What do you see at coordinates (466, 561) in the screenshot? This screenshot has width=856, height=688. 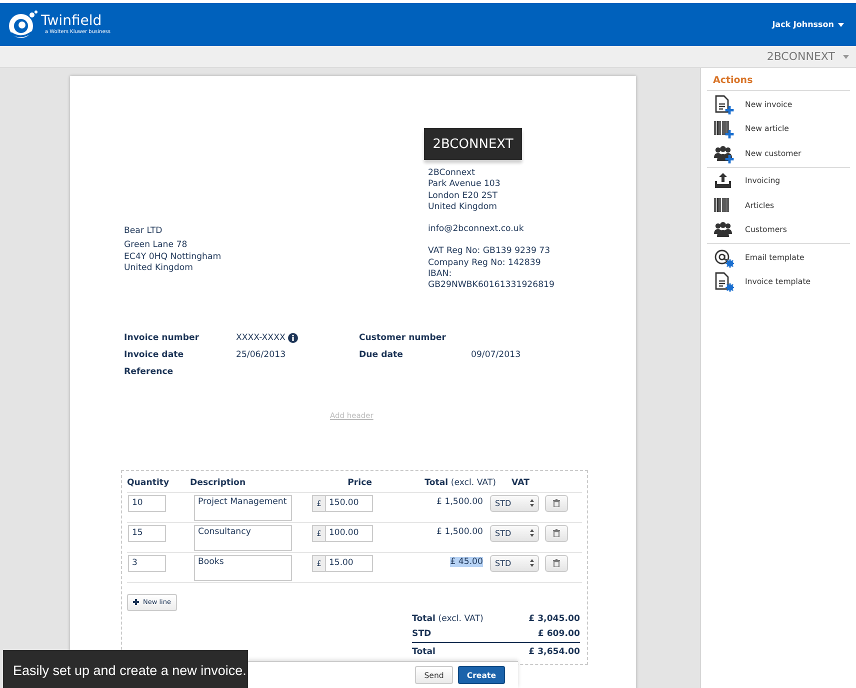 I see `line-total: £ 45.00` at bounding box center [466, 561].